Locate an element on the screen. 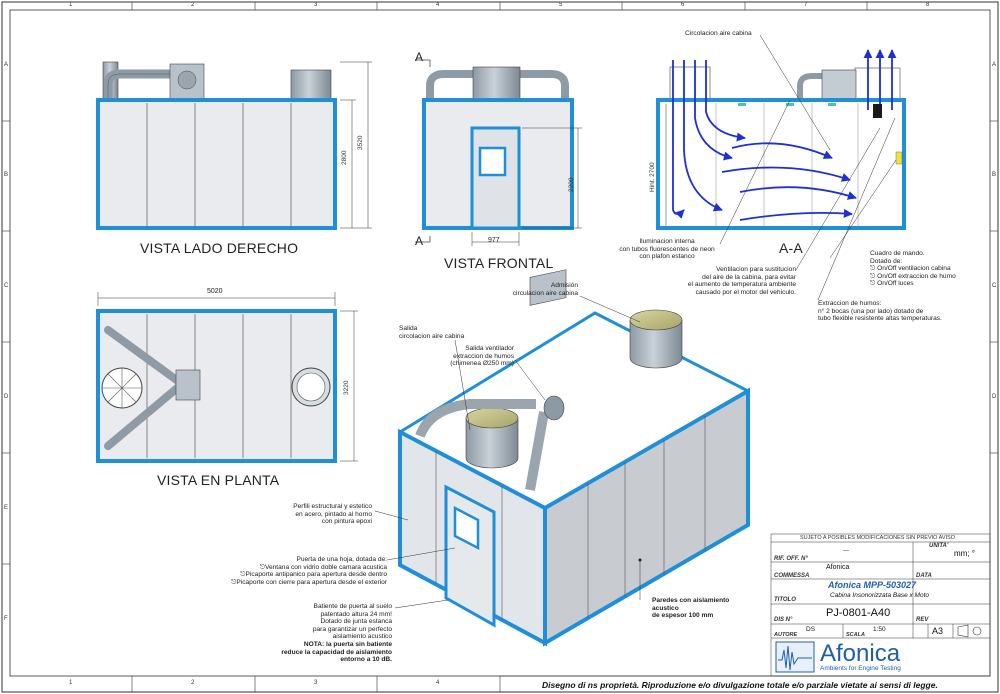  side-view-title: VISTA LADO DERECHO is located at coordinates (219, 248).